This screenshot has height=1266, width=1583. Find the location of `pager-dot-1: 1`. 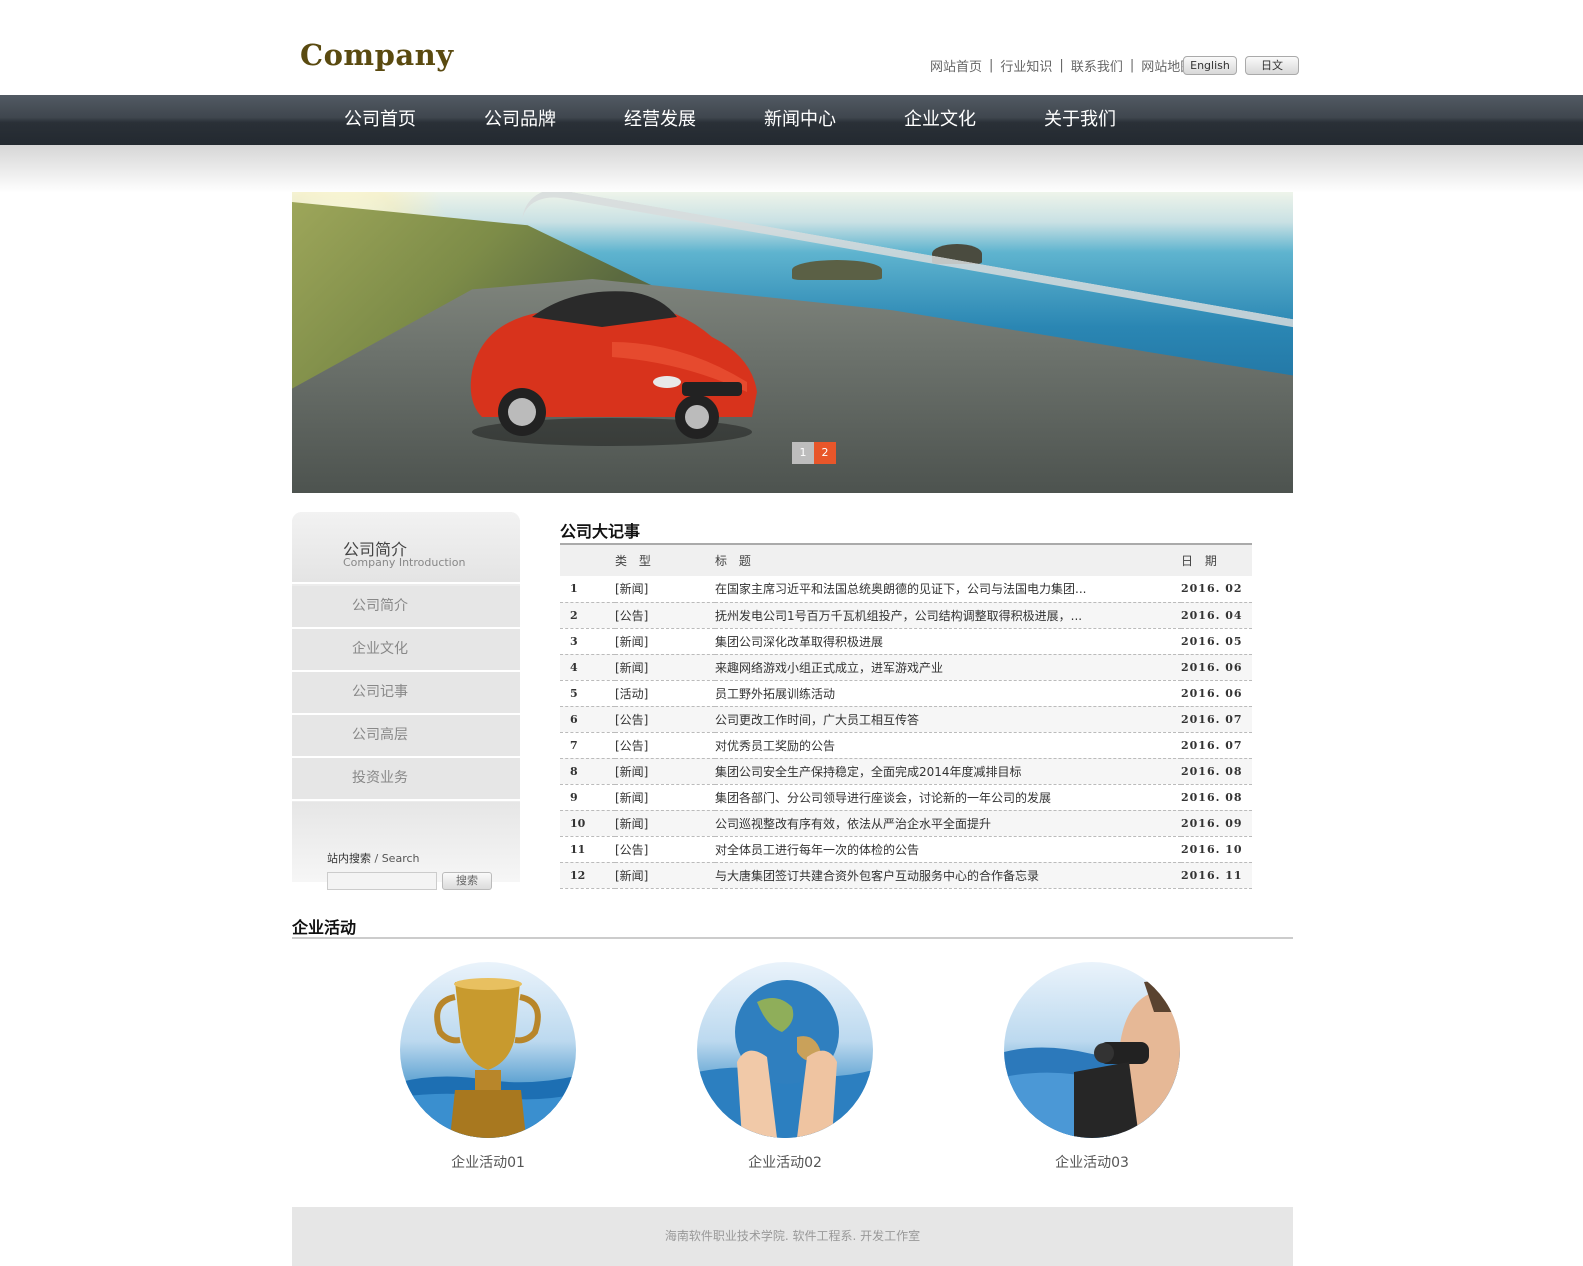

pager-dot-1: 1 is located at coordinates (803, 453).